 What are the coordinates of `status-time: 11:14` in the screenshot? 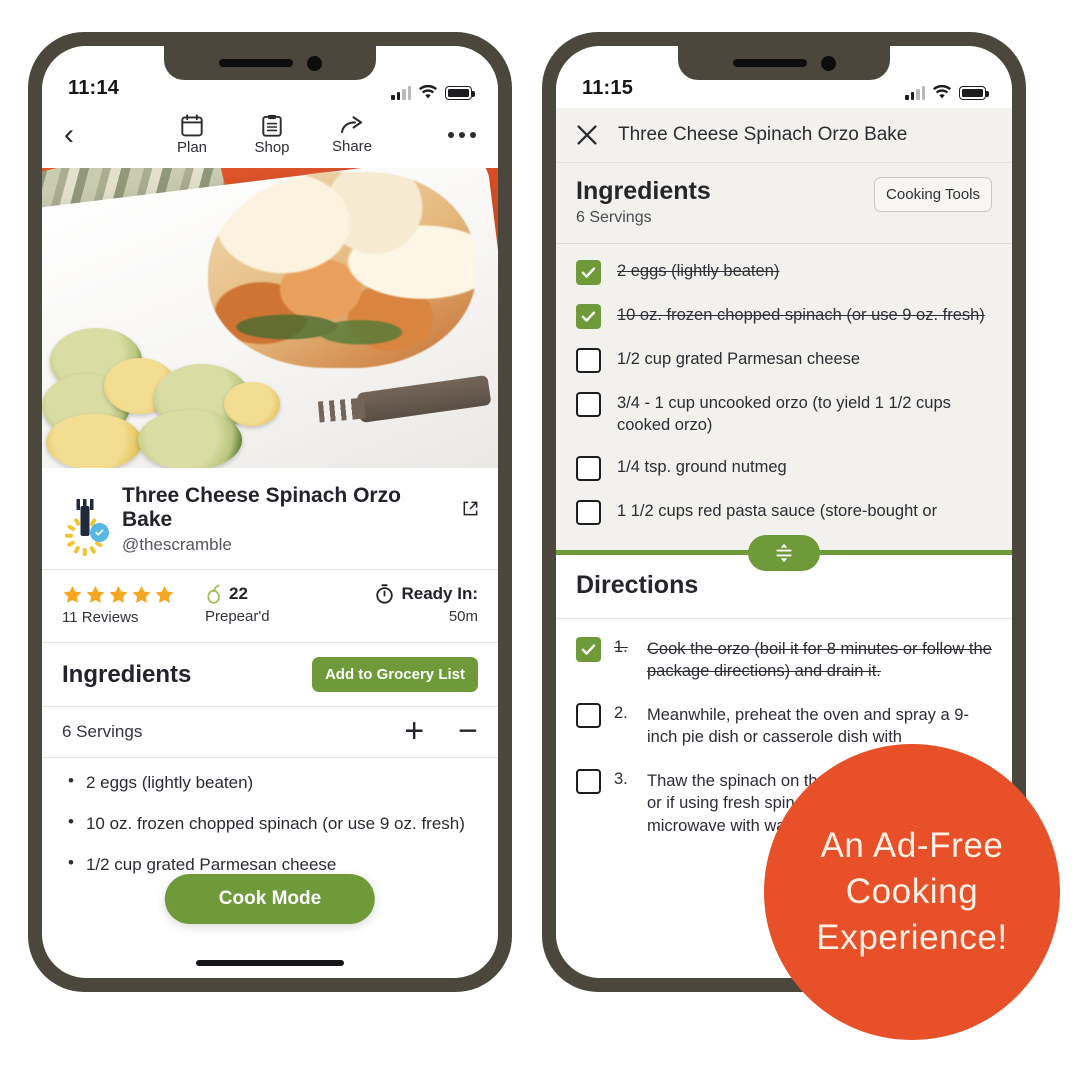 It's located at (94, 88).